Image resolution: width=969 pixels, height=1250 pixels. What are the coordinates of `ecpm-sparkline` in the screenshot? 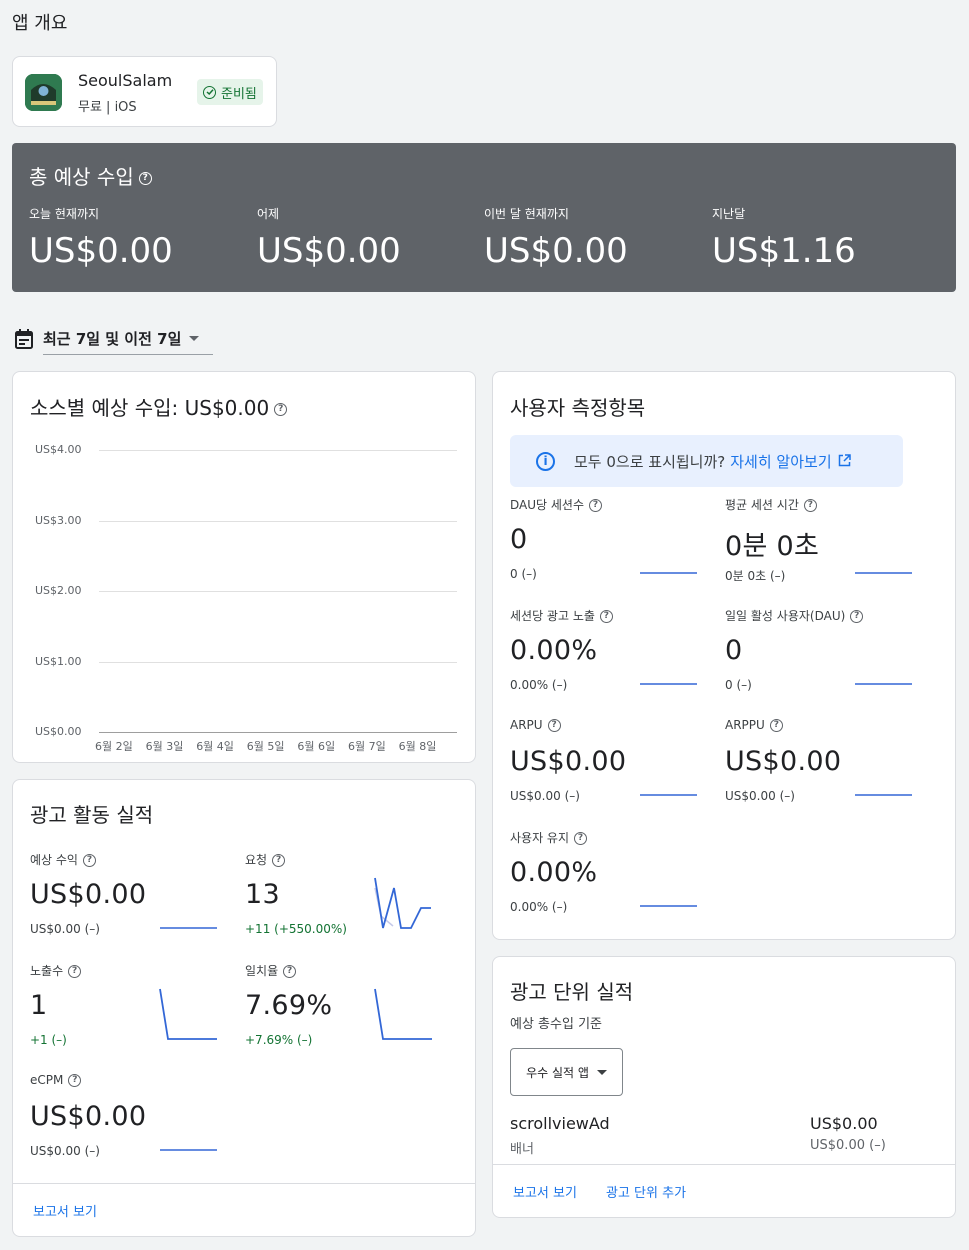 It's located at (188, 1150).